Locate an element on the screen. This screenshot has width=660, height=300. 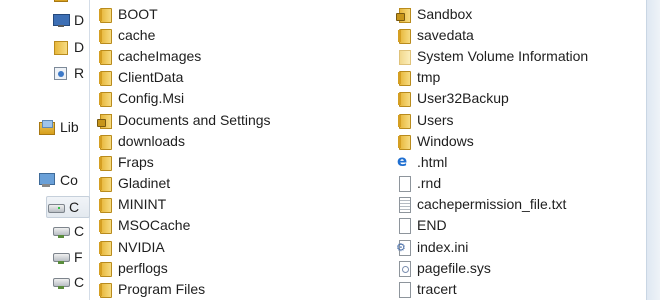
list-item: downloads is located at coordinates (184, 140).